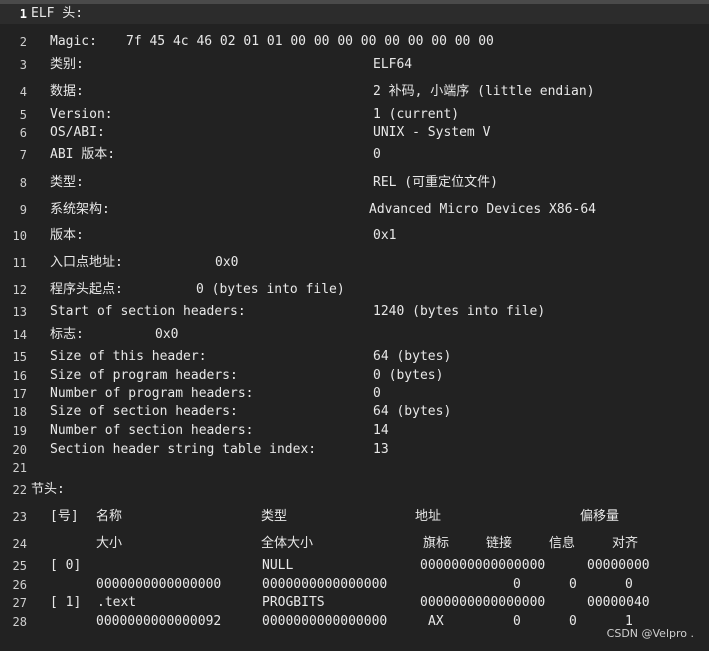  I want to click on line-number: 5, so click(23, 115).